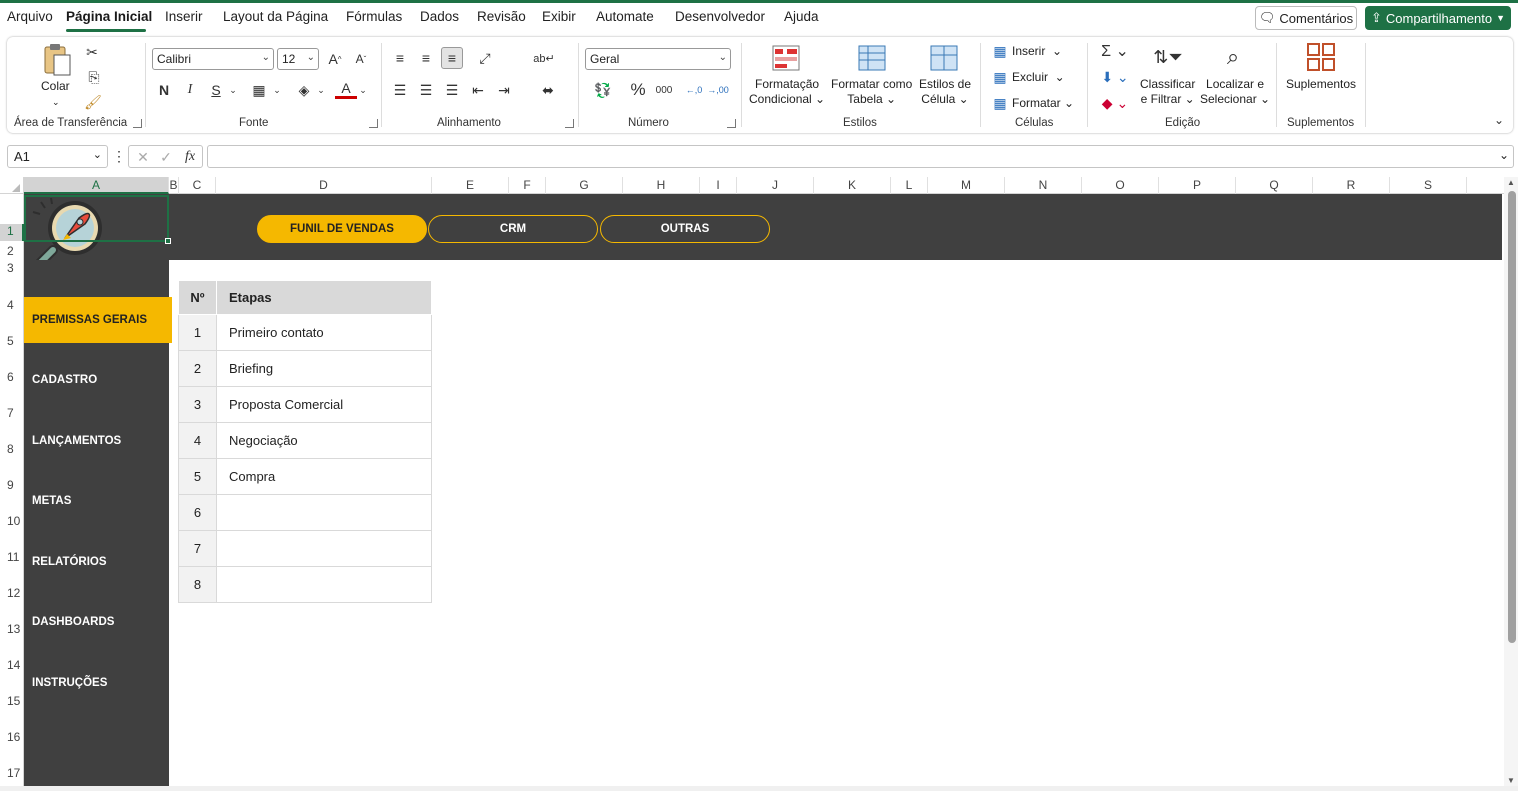 This screenshot has width=1518, height=791. I want to click on row-header: 16, so click(12, 737).